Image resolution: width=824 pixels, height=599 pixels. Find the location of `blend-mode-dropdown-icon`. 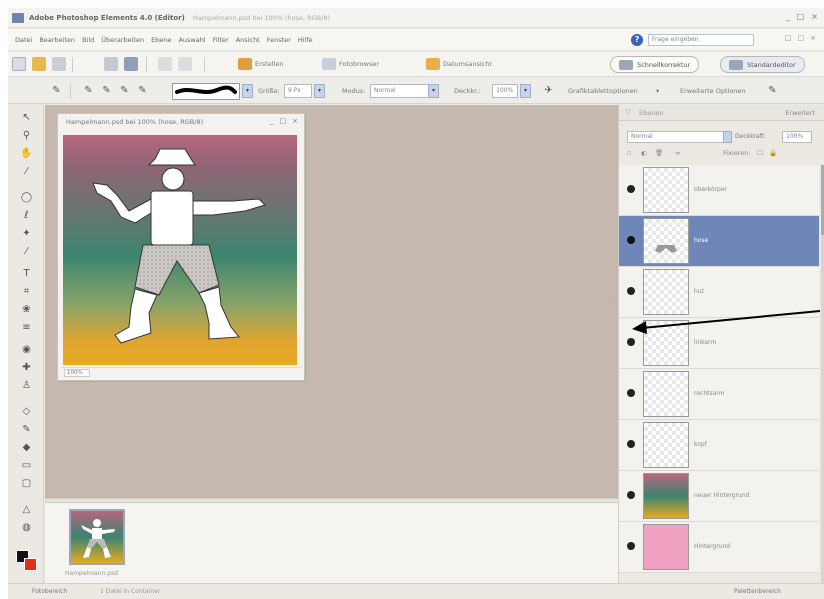

blend-mode-dropdown-icon is located at coordinates (727, 137).